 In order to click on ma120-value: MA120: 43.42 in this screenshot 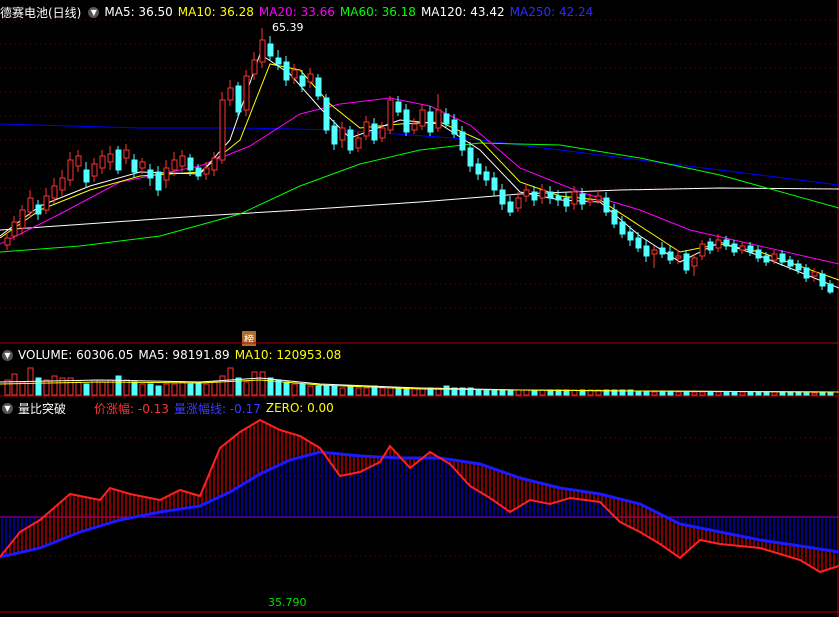, I will do `click(462, 12)`.